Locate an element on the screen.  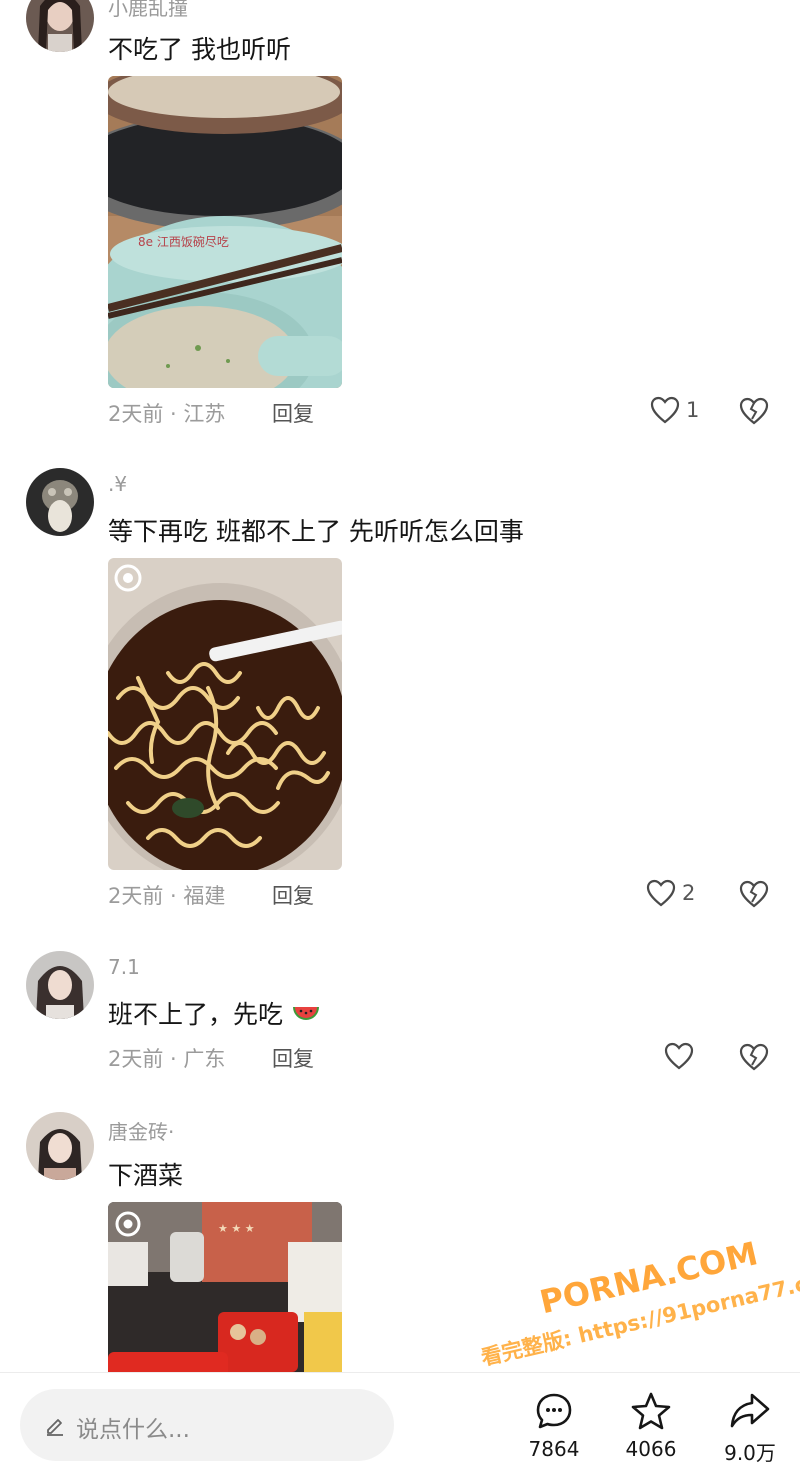
share-action: 9.0万 is located at coordinates (750, 1428).